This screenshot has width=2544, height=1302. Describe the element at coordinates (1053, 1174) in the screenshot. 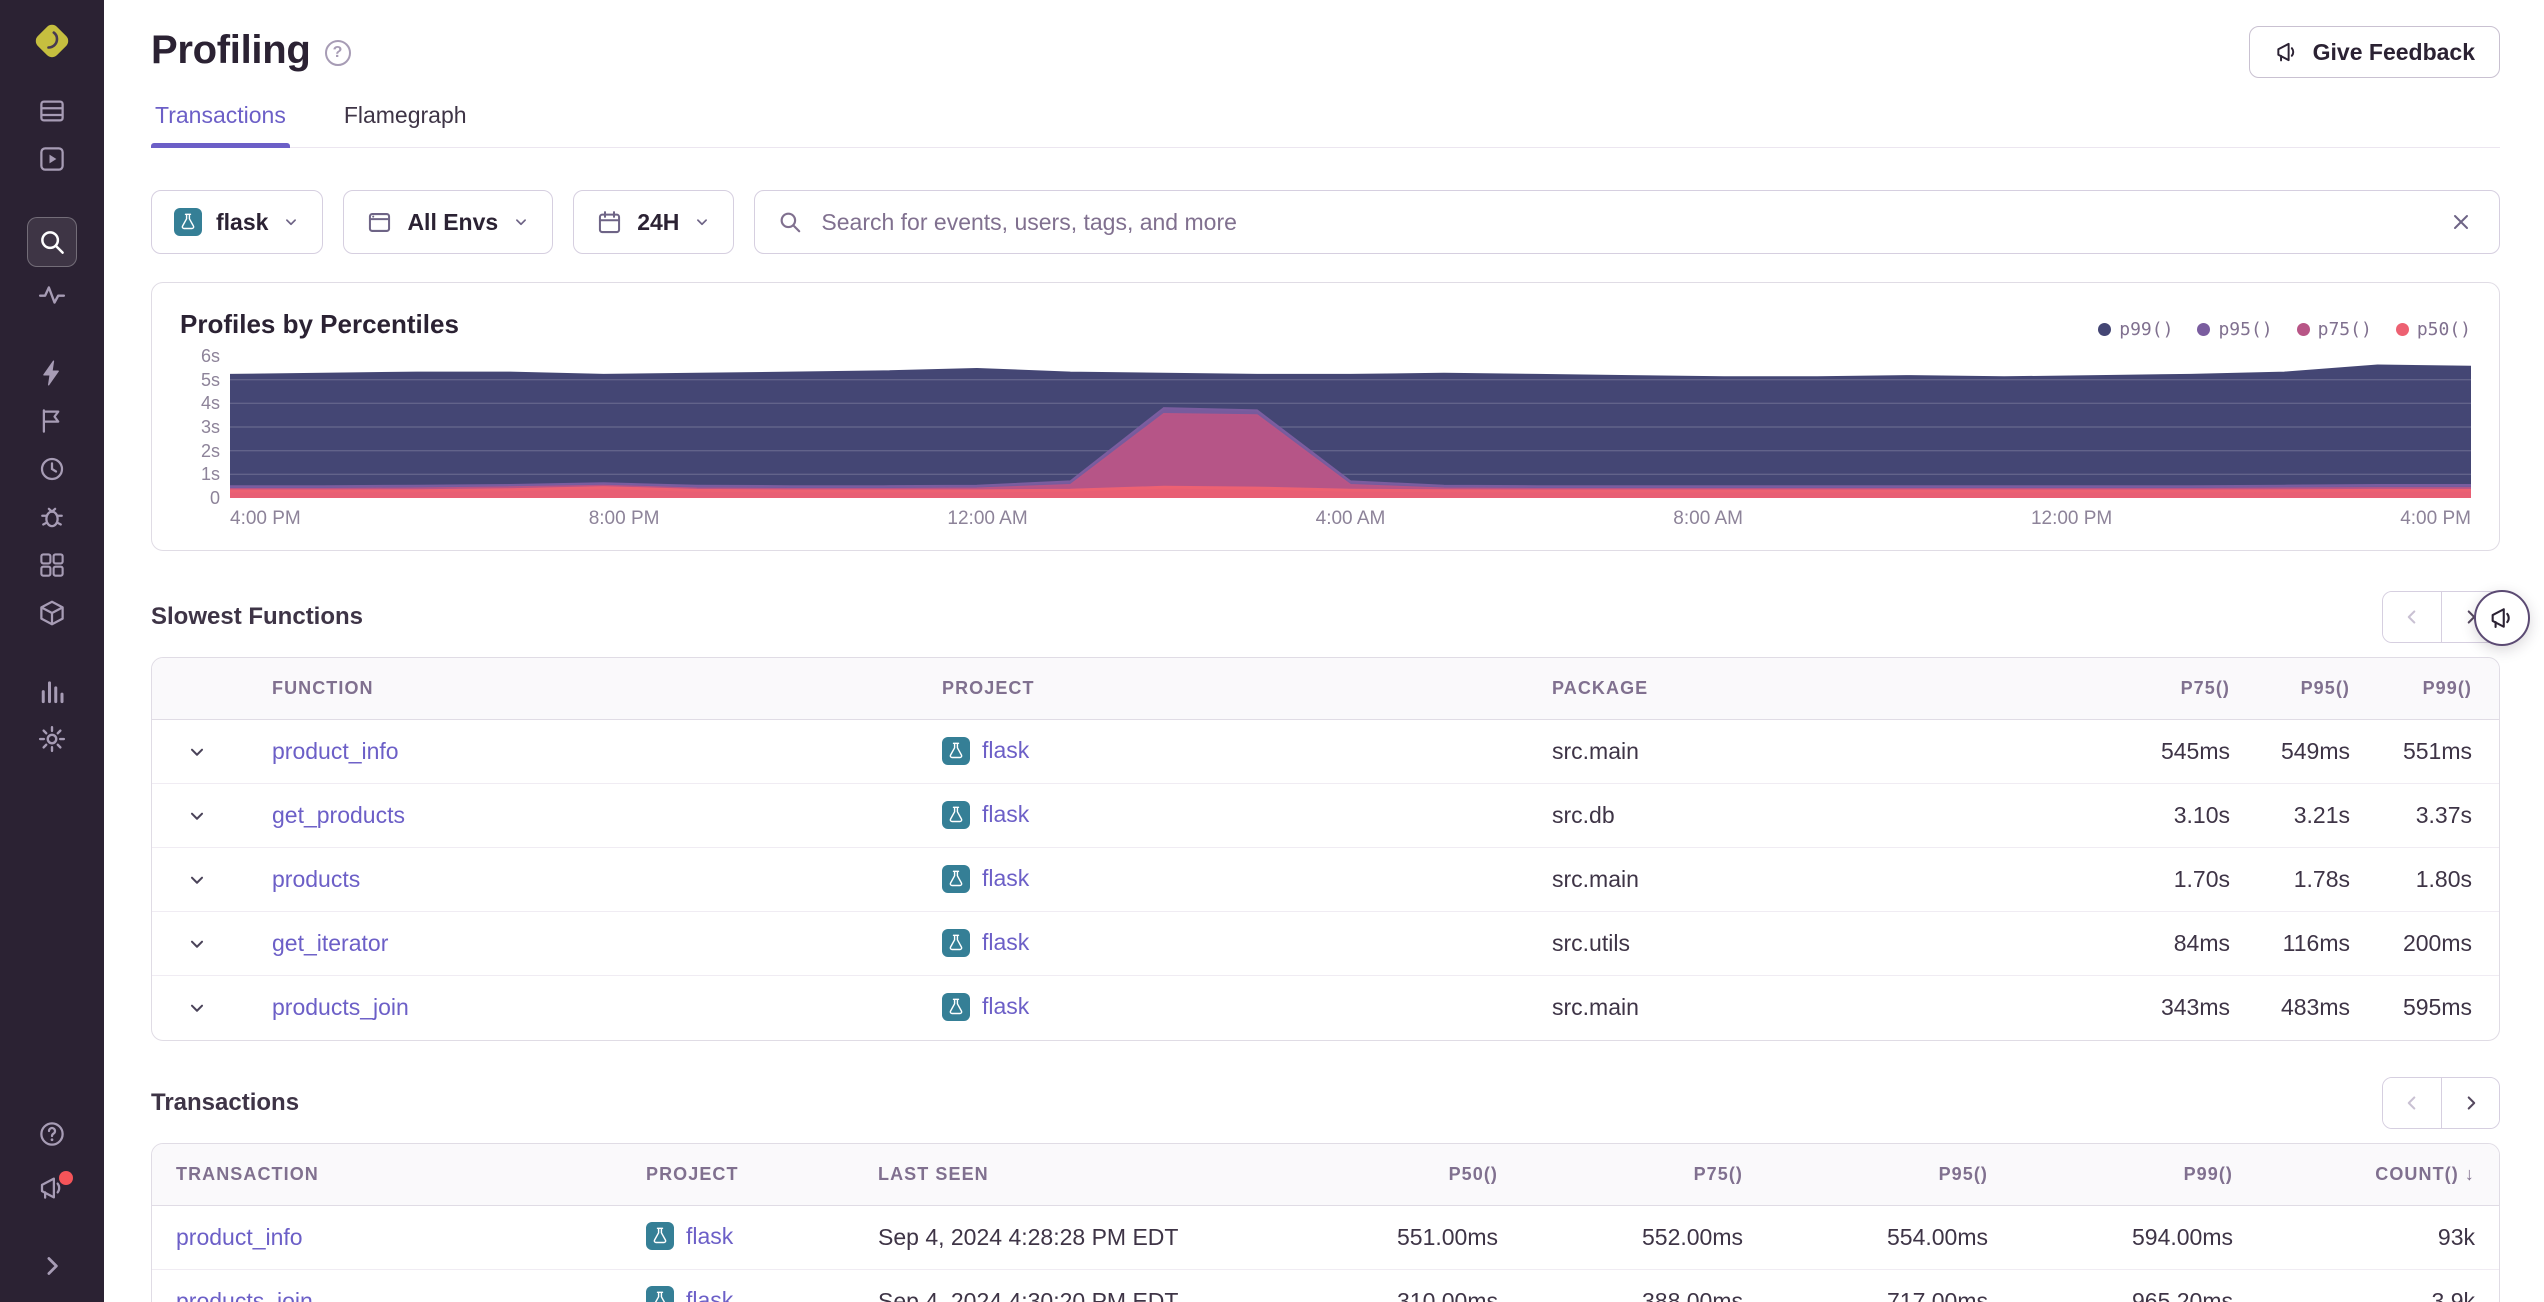

I see `column-last-seen: LAST SEEN` at that location.